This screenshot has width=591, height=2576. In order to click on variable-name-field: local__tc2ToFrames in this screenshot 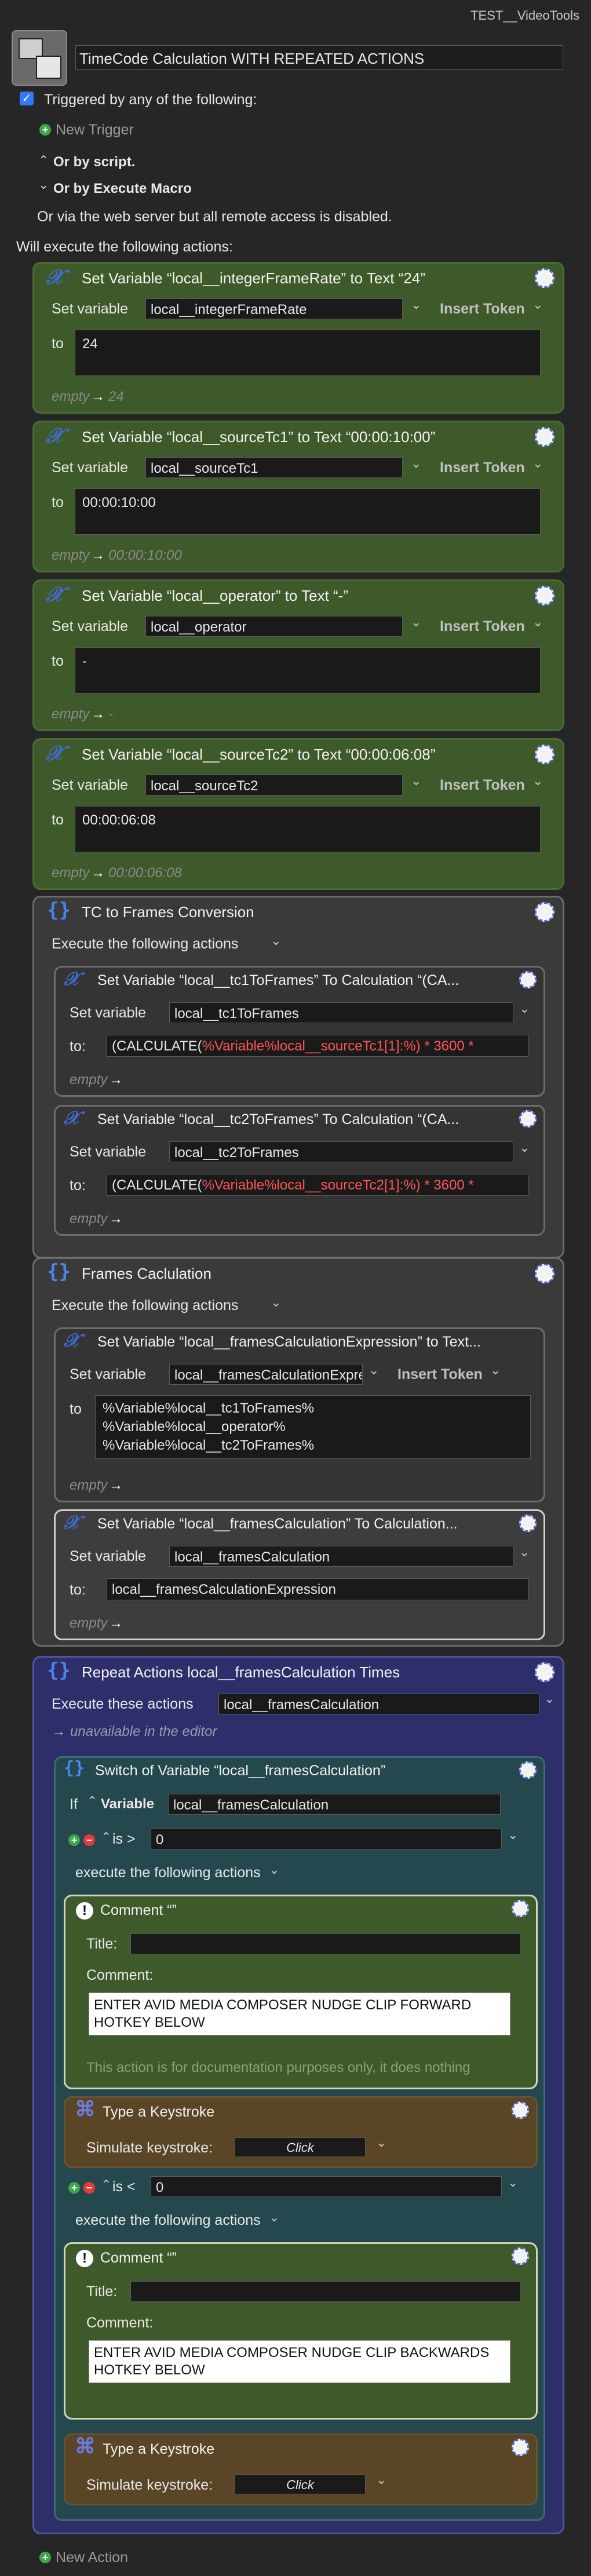, I will do `click(341, 1151)`.